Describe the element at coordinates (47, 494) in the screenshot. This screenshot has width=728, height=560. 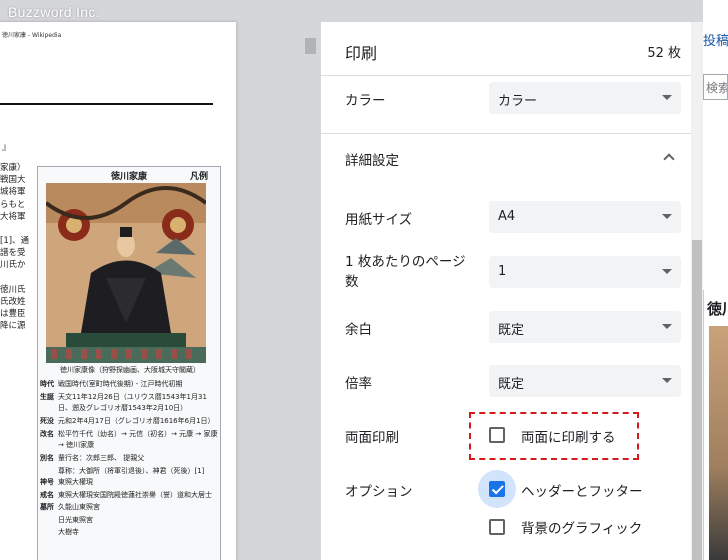
I see `infobox-key: 戒名` at that location.